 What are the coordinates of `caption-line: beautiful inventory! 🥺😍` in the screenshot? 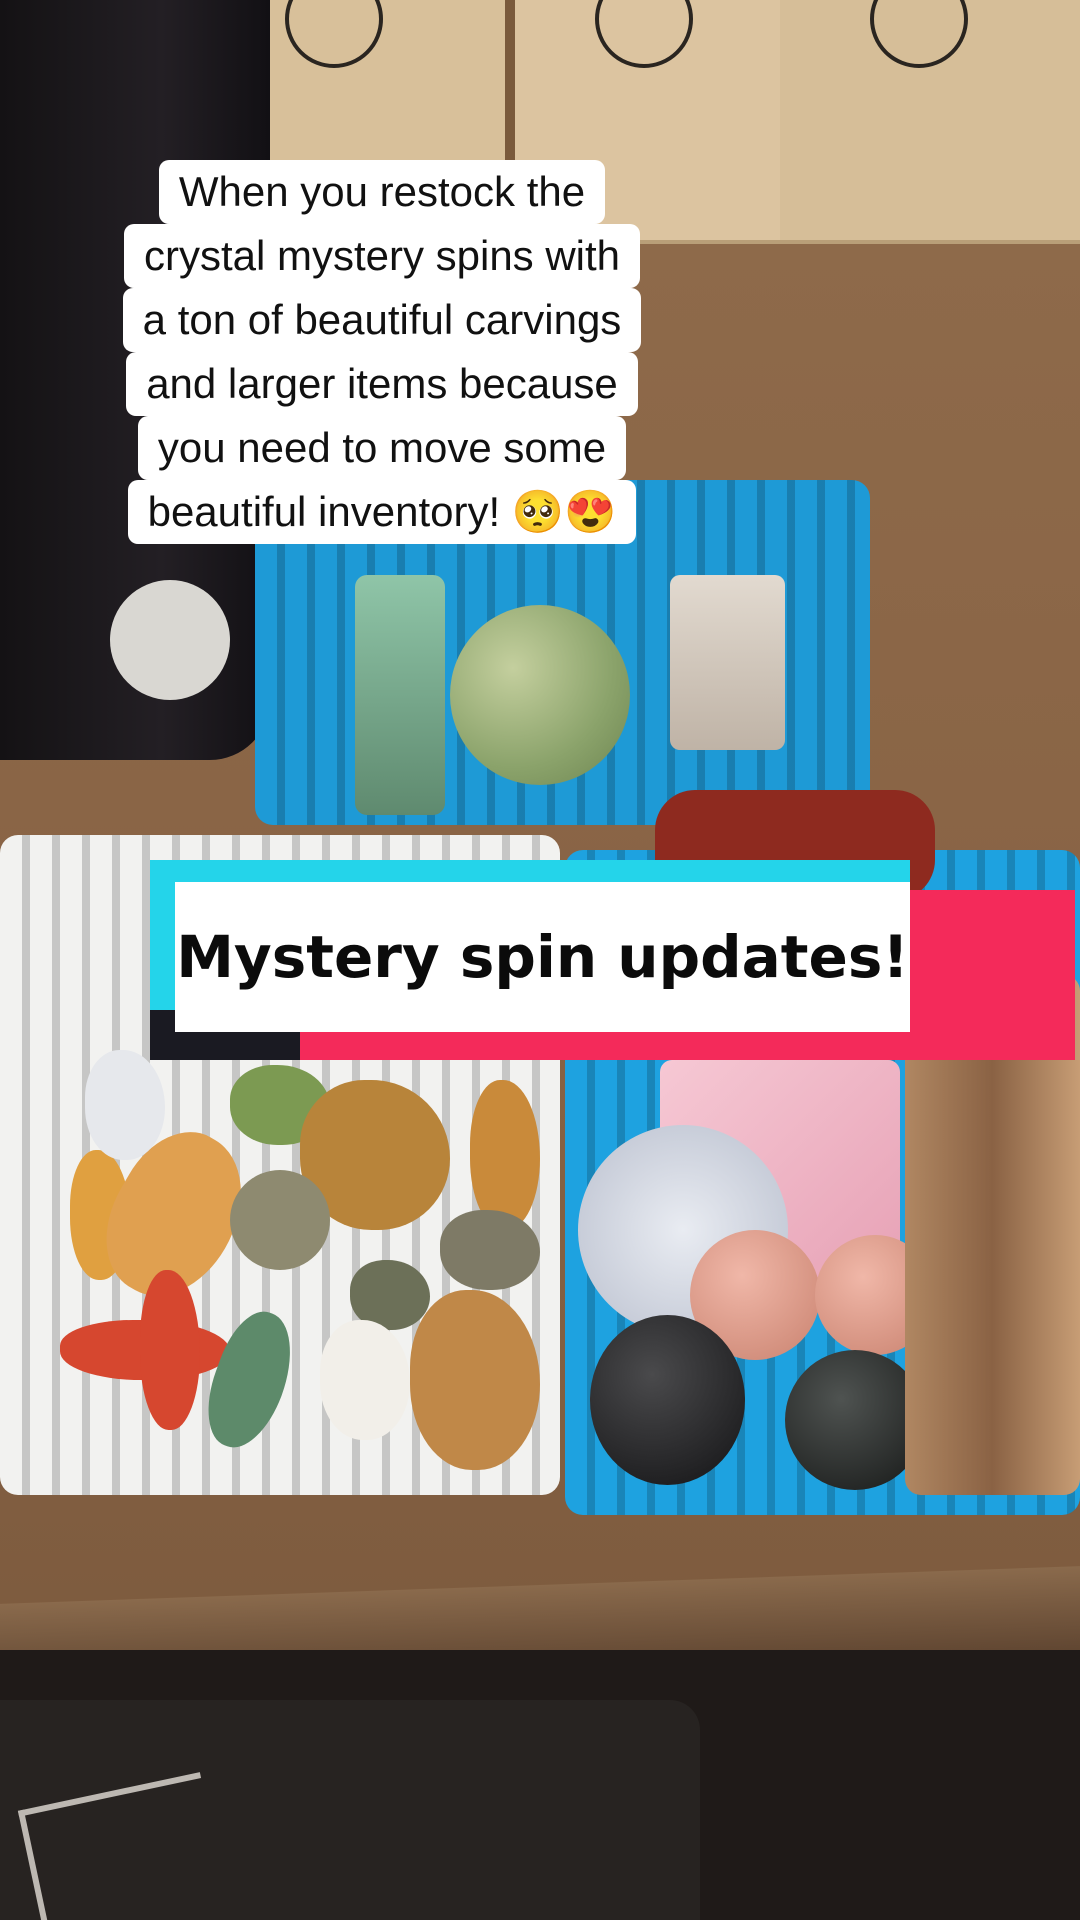 It's located at (382, 512).